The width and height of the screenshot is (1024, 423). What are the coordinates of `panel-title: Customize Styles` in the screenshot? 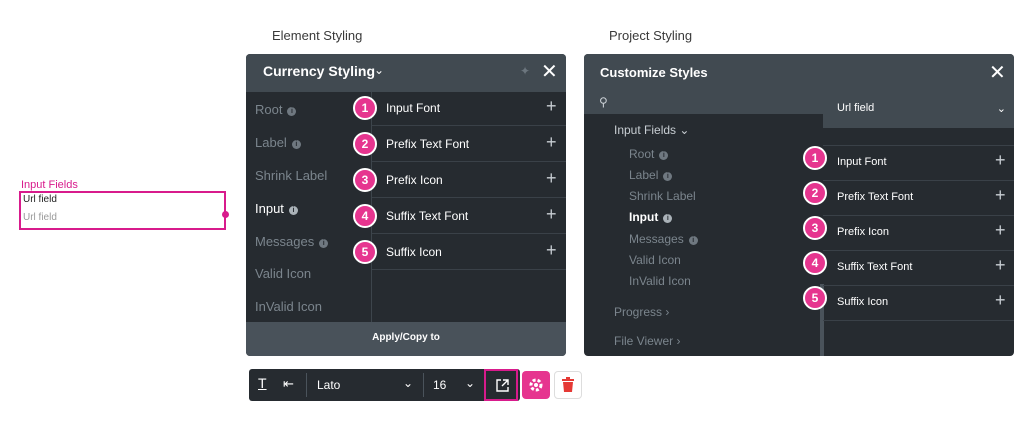 It's located at (654, 72).